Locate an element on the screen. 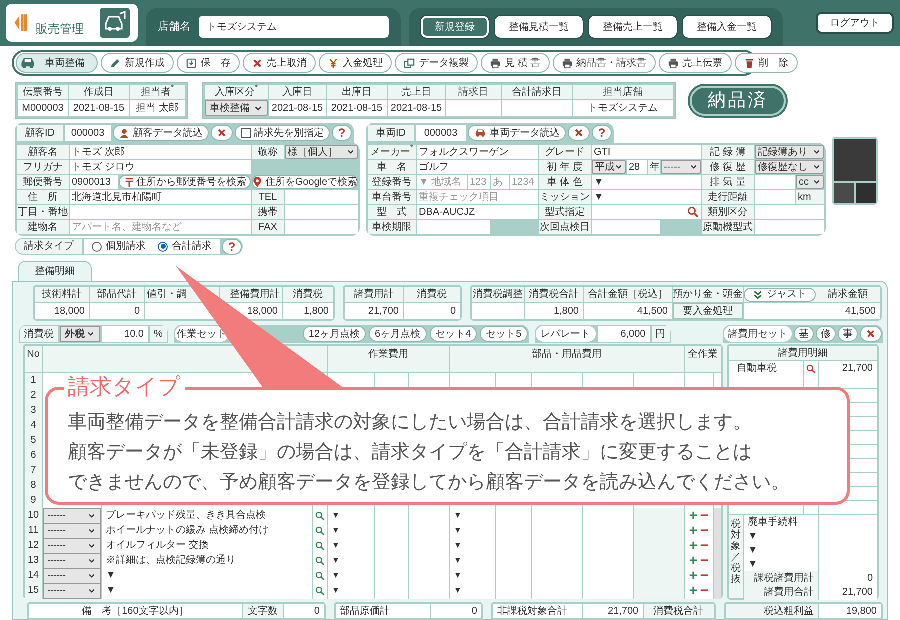  fee-set-button: 基 is located at coordinates (804, 334).